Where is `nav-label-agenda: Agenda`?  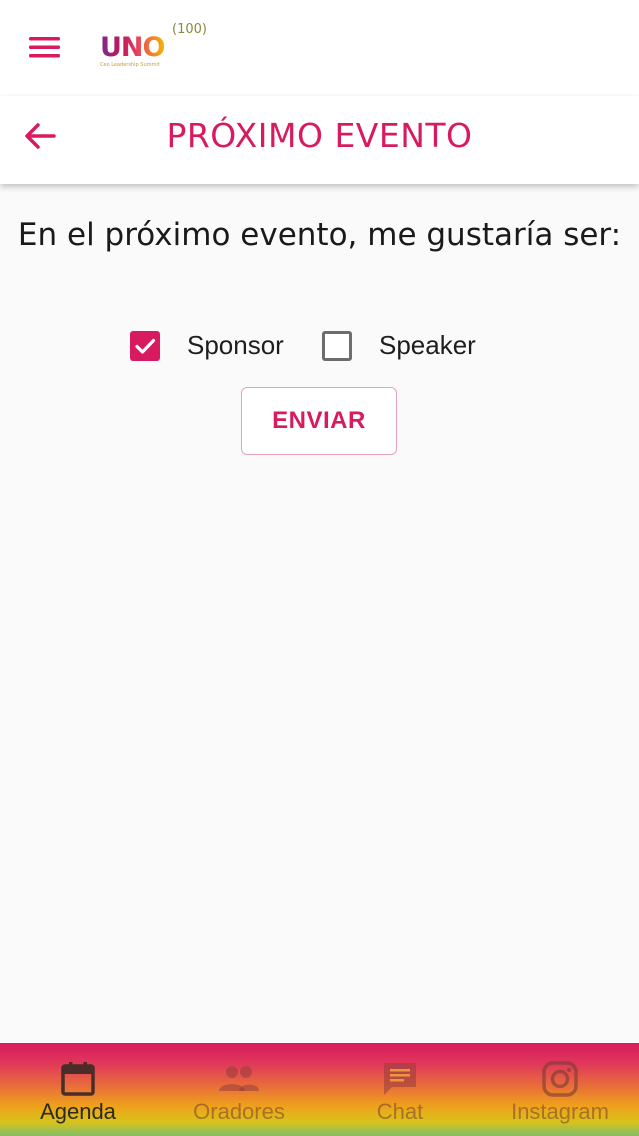
nav-label-agenda: Agenda is located at coordinates (78, 1111).